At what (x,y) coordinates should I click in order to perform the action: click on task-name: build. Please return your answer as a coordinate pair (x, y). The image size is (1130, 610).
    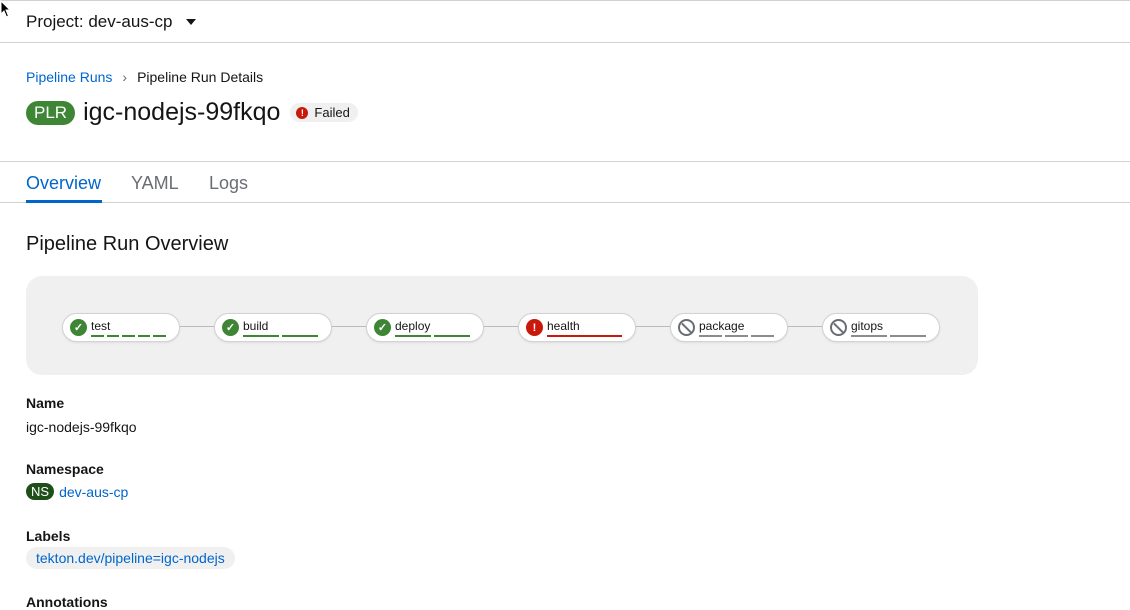
    Looking at the image, I should click on (256, 326).